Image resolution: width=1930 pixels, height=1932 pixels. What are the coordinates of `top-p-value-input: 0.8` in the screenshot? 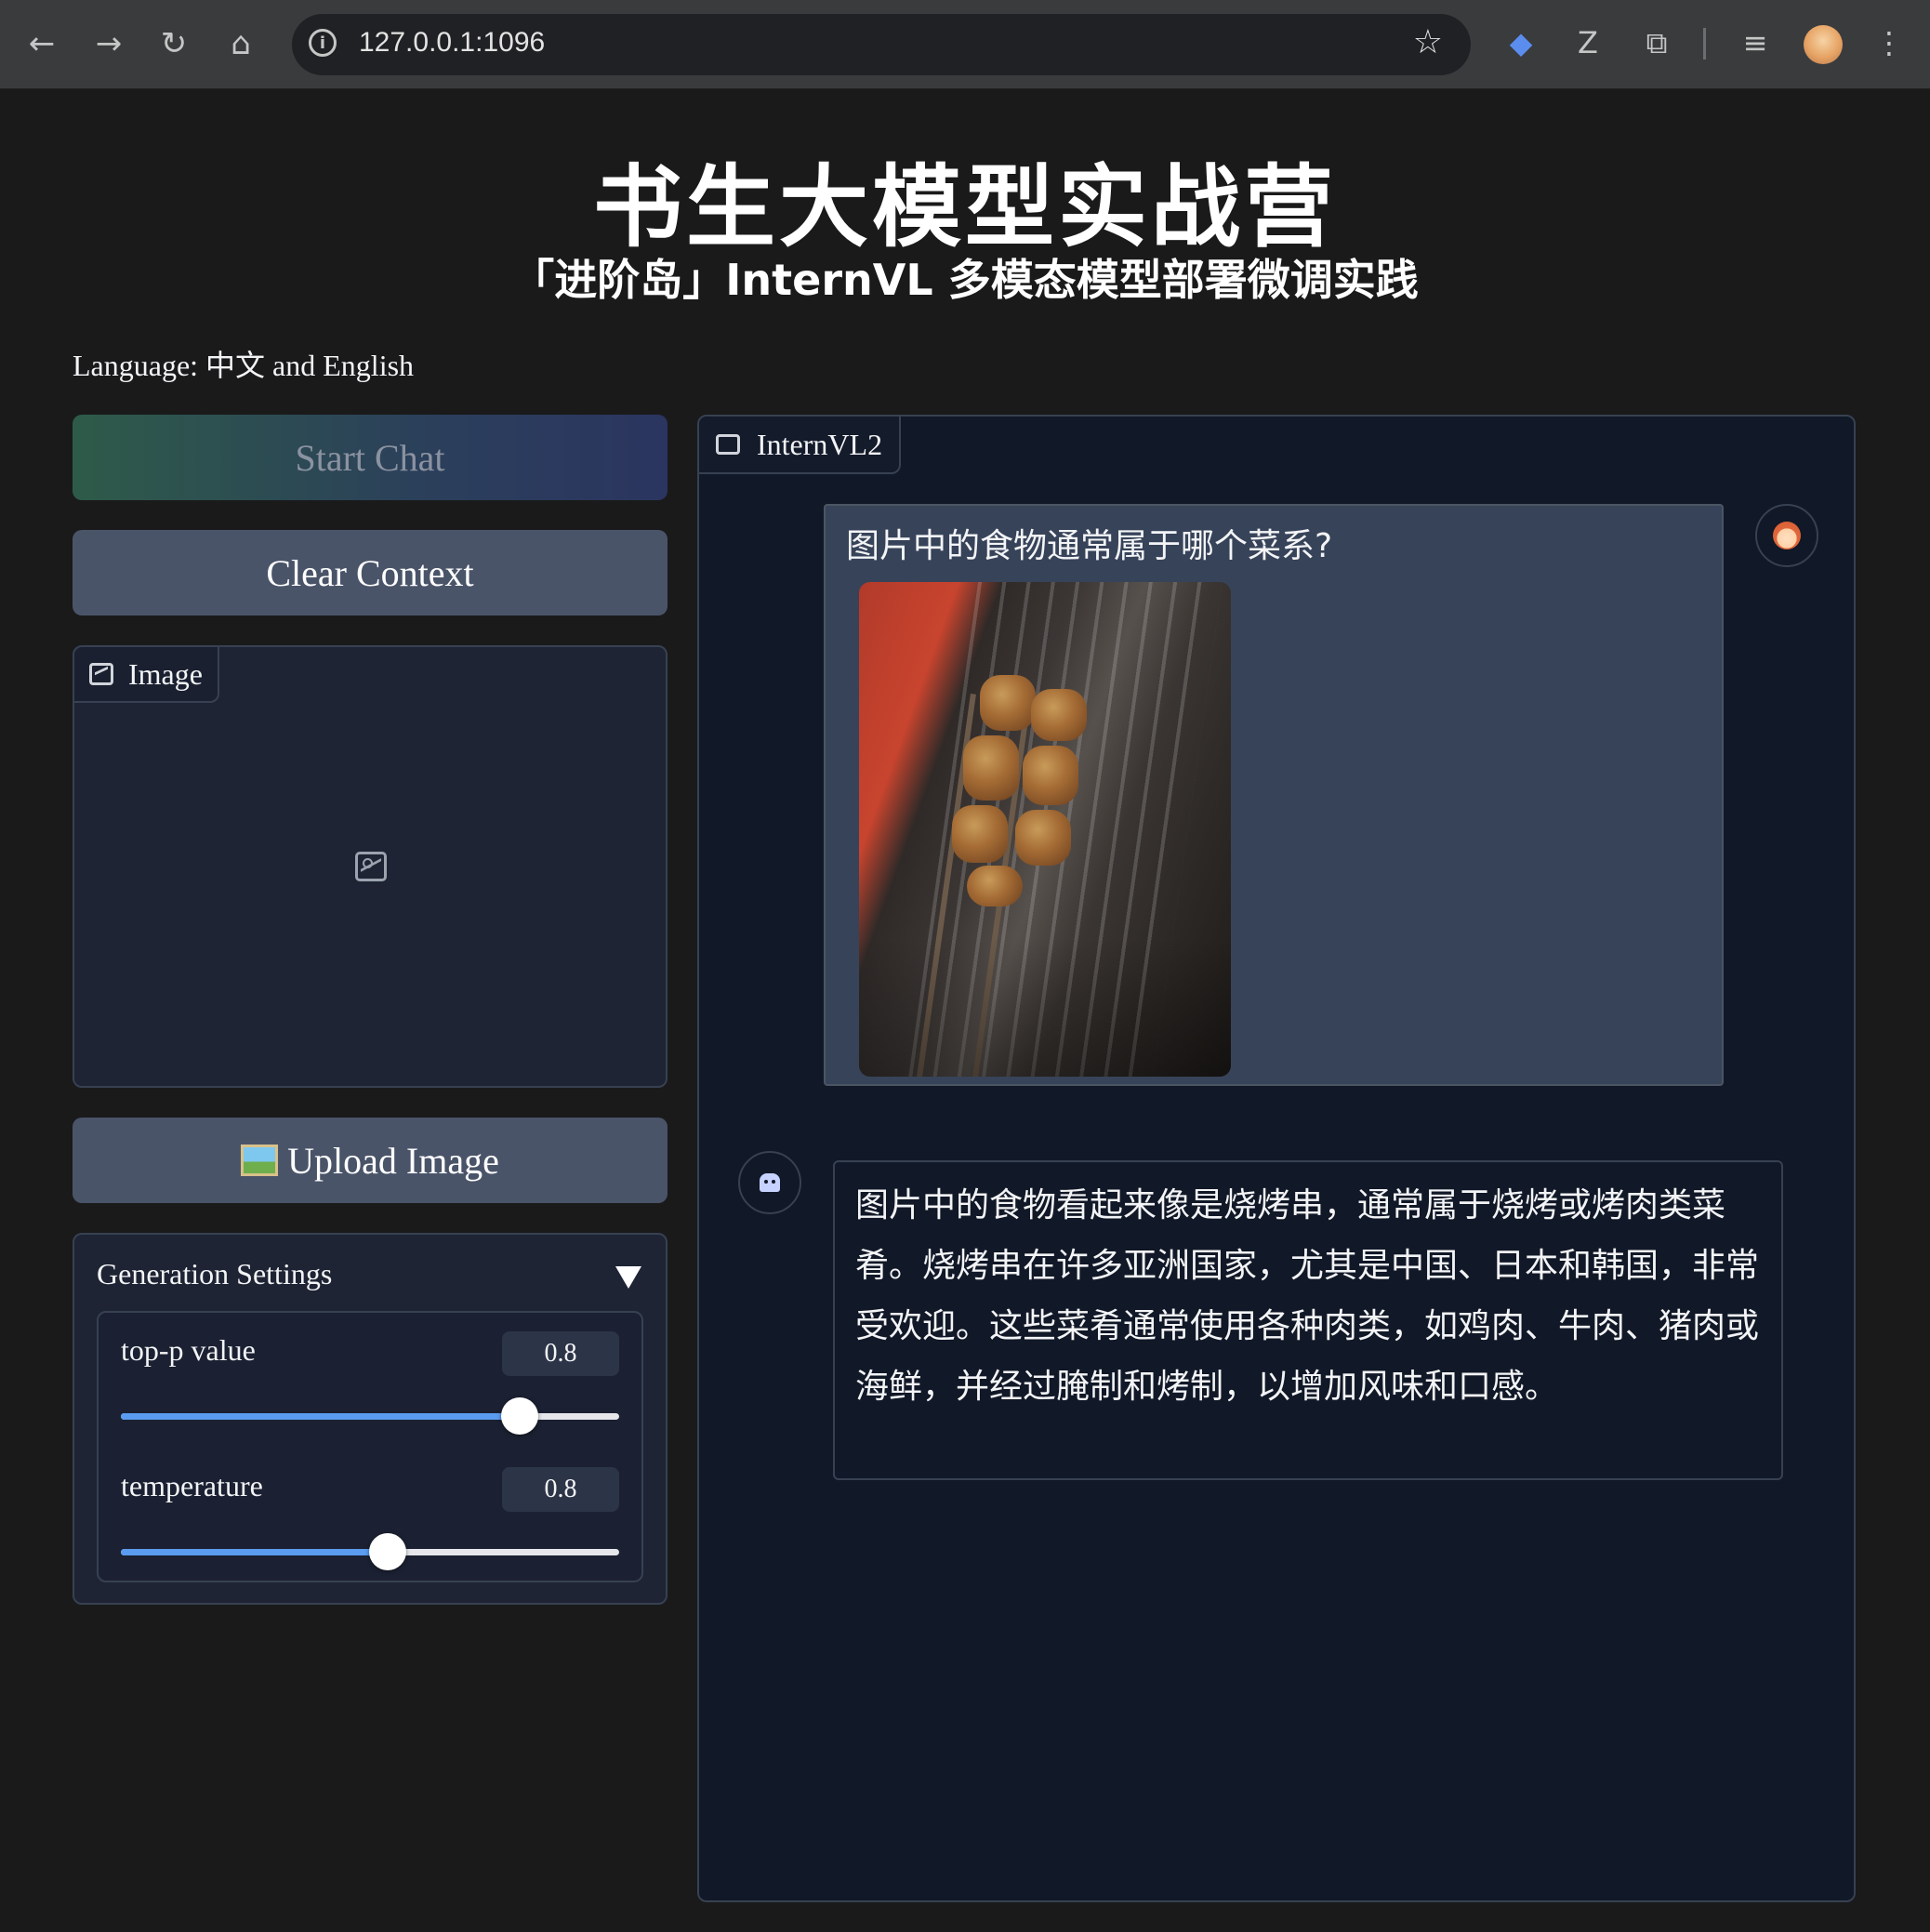 It's located at (560, 1354).